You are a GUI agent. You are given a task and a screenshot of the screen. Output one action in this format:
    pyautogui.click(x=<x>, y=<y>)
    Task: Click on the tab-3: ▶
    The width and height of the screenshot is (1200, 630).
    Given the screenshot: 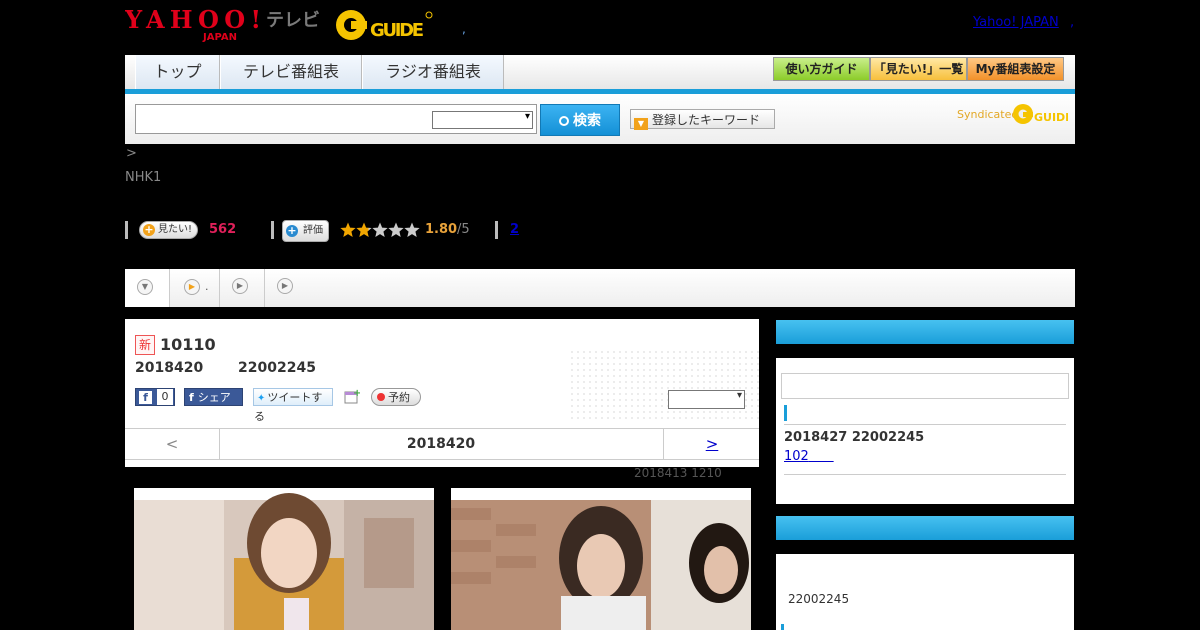 What is the action you would take?
    pyautogui.click(x=242, y=288)
    